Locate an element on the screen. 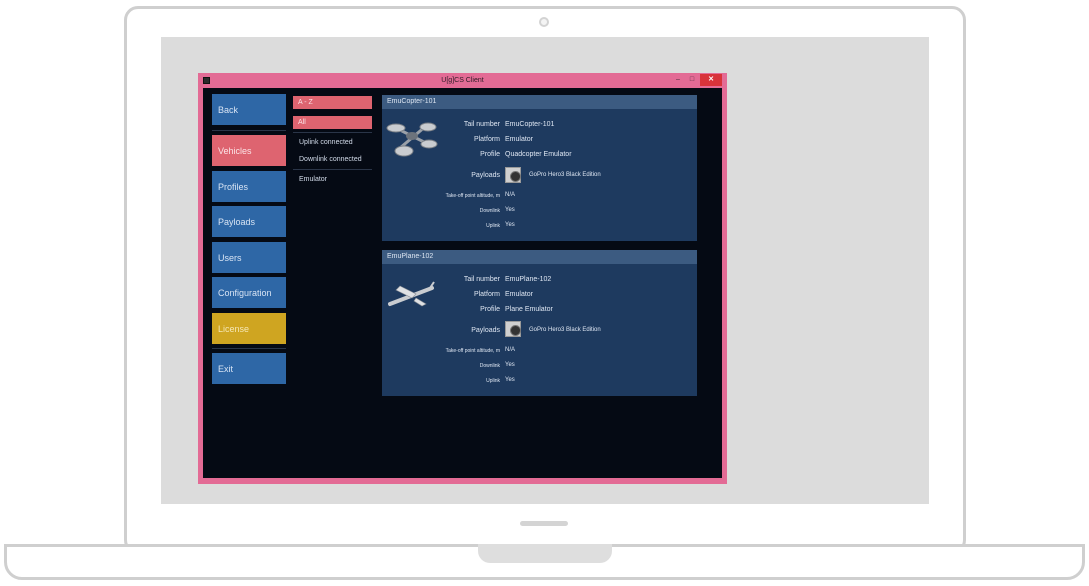 Image resolution: width=1089 pixels, height=586 pixels. profile-value: Plane Emulator is located at coordinates (529, 309).